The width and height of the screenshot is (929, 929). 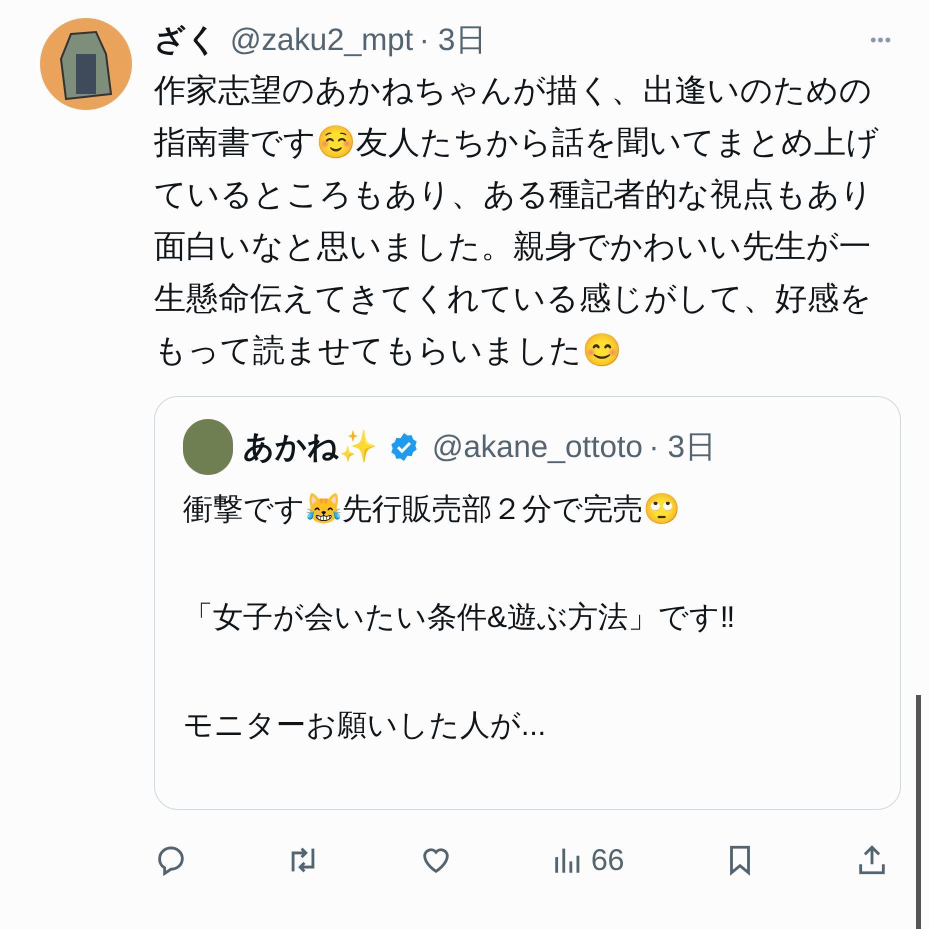 I want to click on view-count: 66, so click(x=607, y=860).